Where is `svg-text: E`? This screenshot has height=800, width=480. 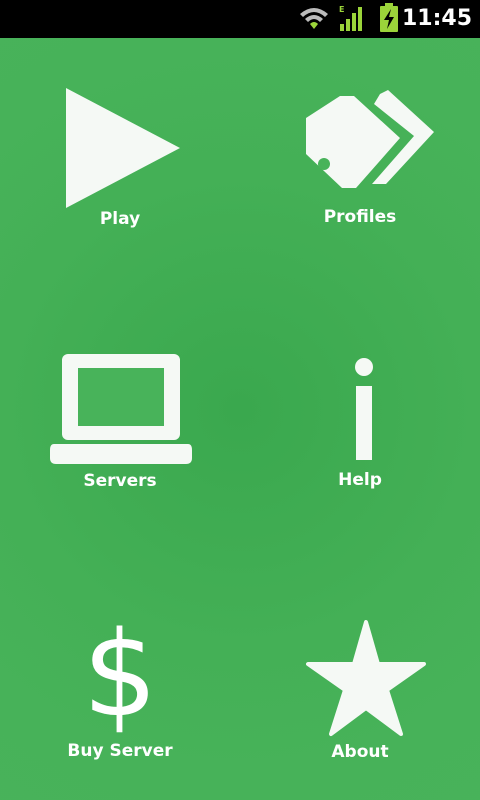 svg-text: E is located at coordinates (341, 9).